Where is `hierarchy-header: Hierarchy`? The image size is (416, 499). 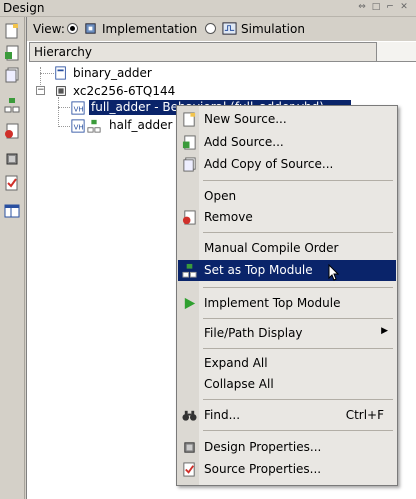
hierarchy-header: Hierarchy is located at coordinates (203, 52).